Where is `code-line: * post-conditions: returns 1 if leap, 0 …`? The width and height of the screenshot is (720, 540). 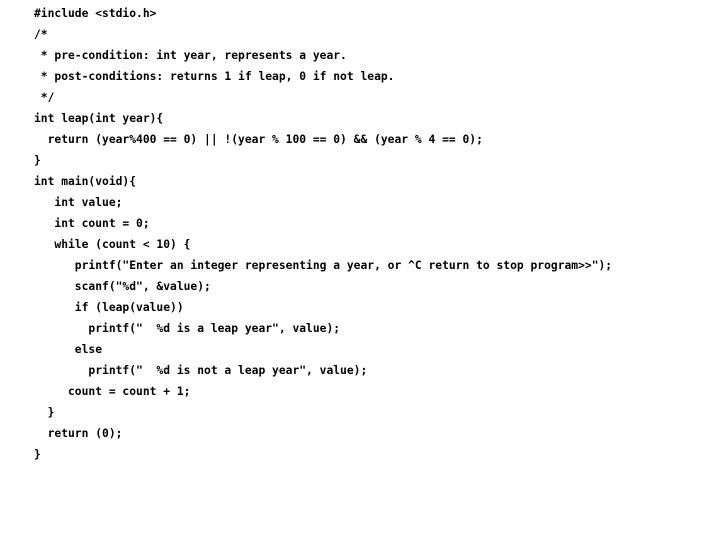
code-line: * post-conditions: returns 1 if leap, 0 … is located at coordinates (214, 76).